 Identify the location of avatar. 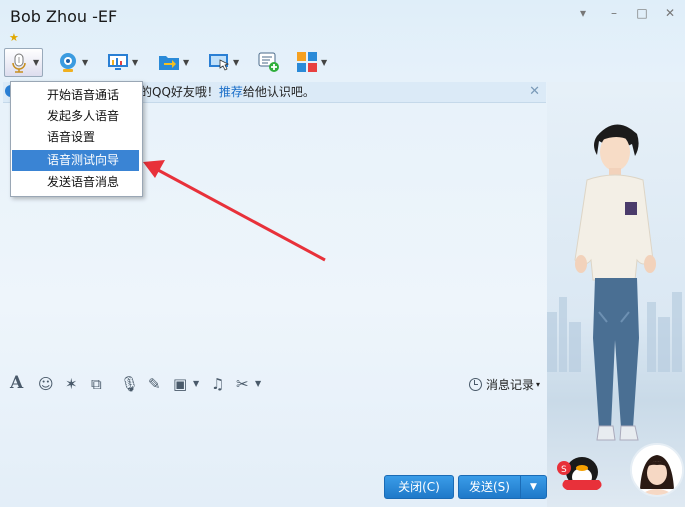
(657, 470).